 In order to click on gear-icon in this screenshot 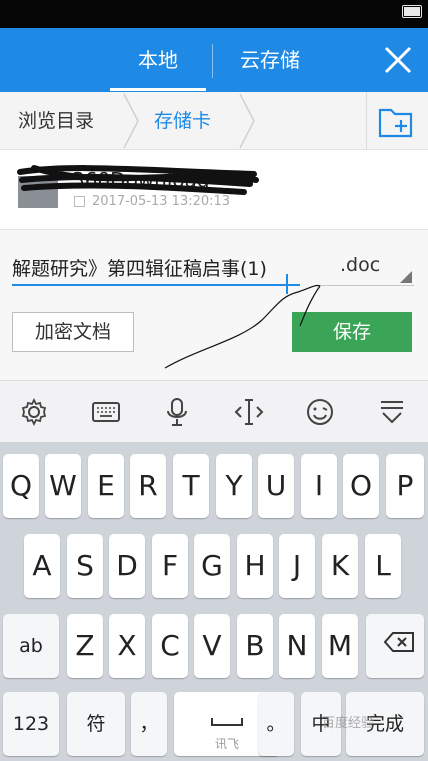, I will do `click(34, 412)`.